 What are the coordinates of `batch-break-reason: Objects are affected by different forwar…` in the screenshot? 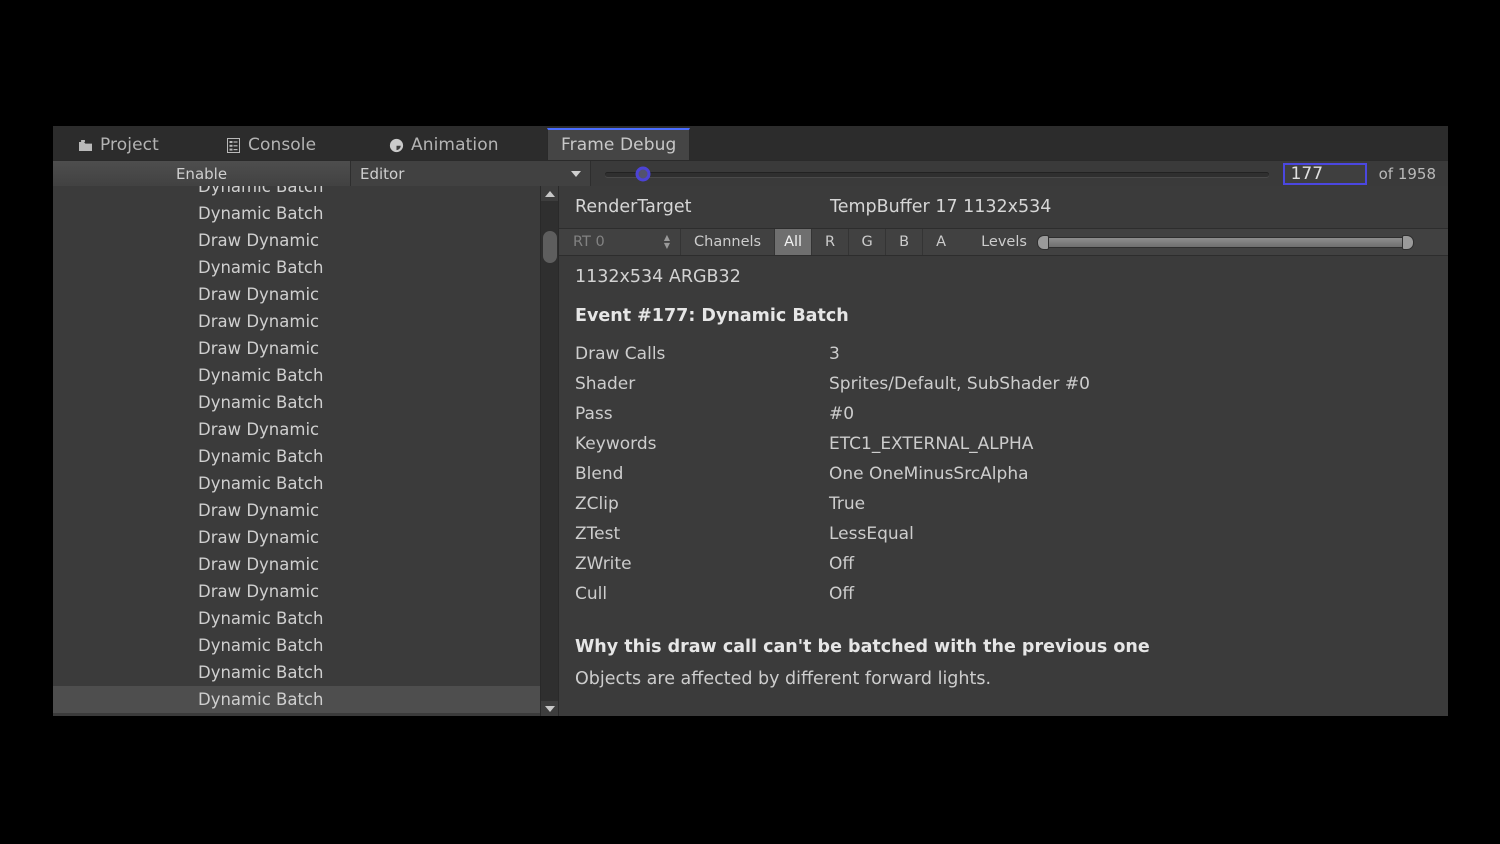 It's located at (783, 679).